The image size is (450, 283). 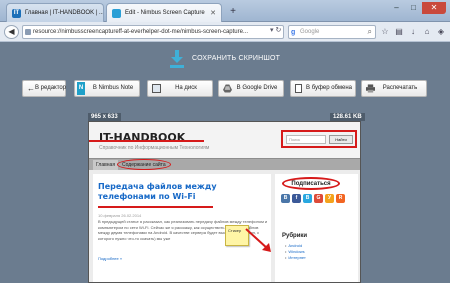 What do you see at coordinates (296, 198) in the screenshot?
I see `facebook-icon: f` at bounding box center [296, 198].